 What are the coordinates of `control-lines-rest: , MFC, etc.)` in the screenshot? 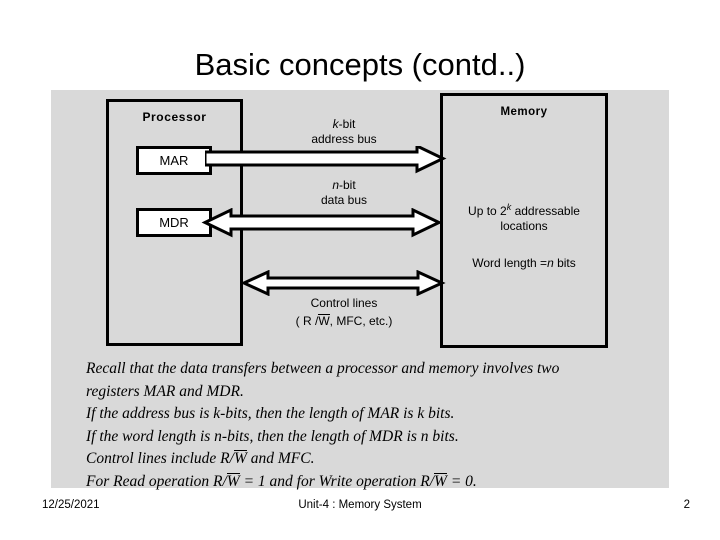 It's located at (361, 321).